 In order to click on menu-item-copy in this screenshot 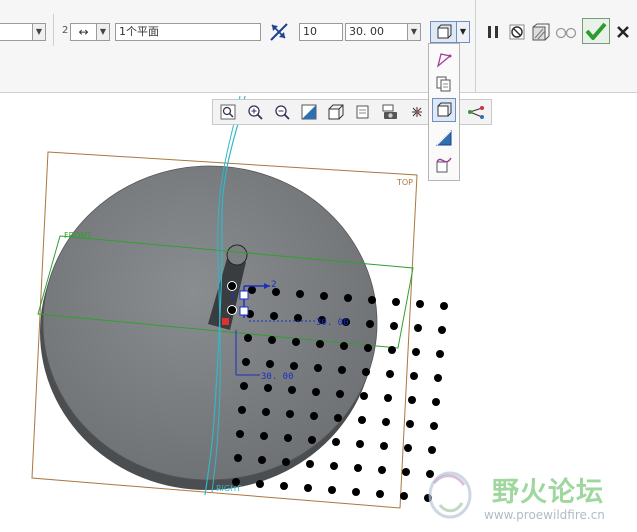, I will do `click(444, 84)`.